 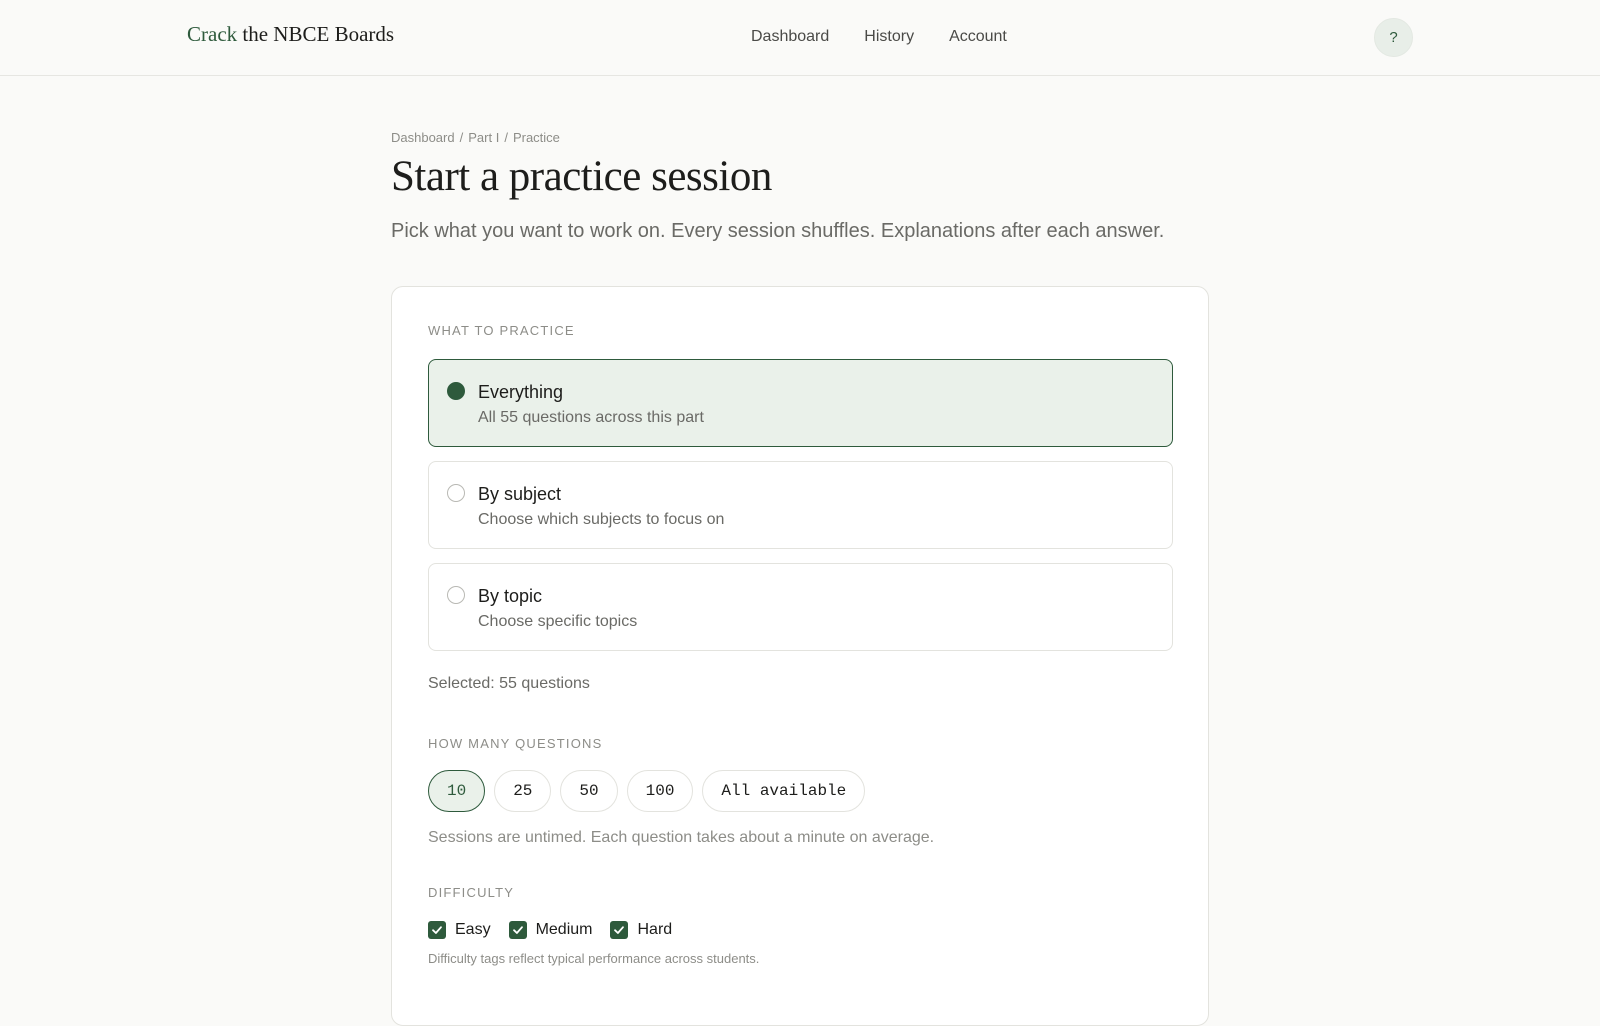 I want to click on nav-history: History, so click(x=889, y=37).